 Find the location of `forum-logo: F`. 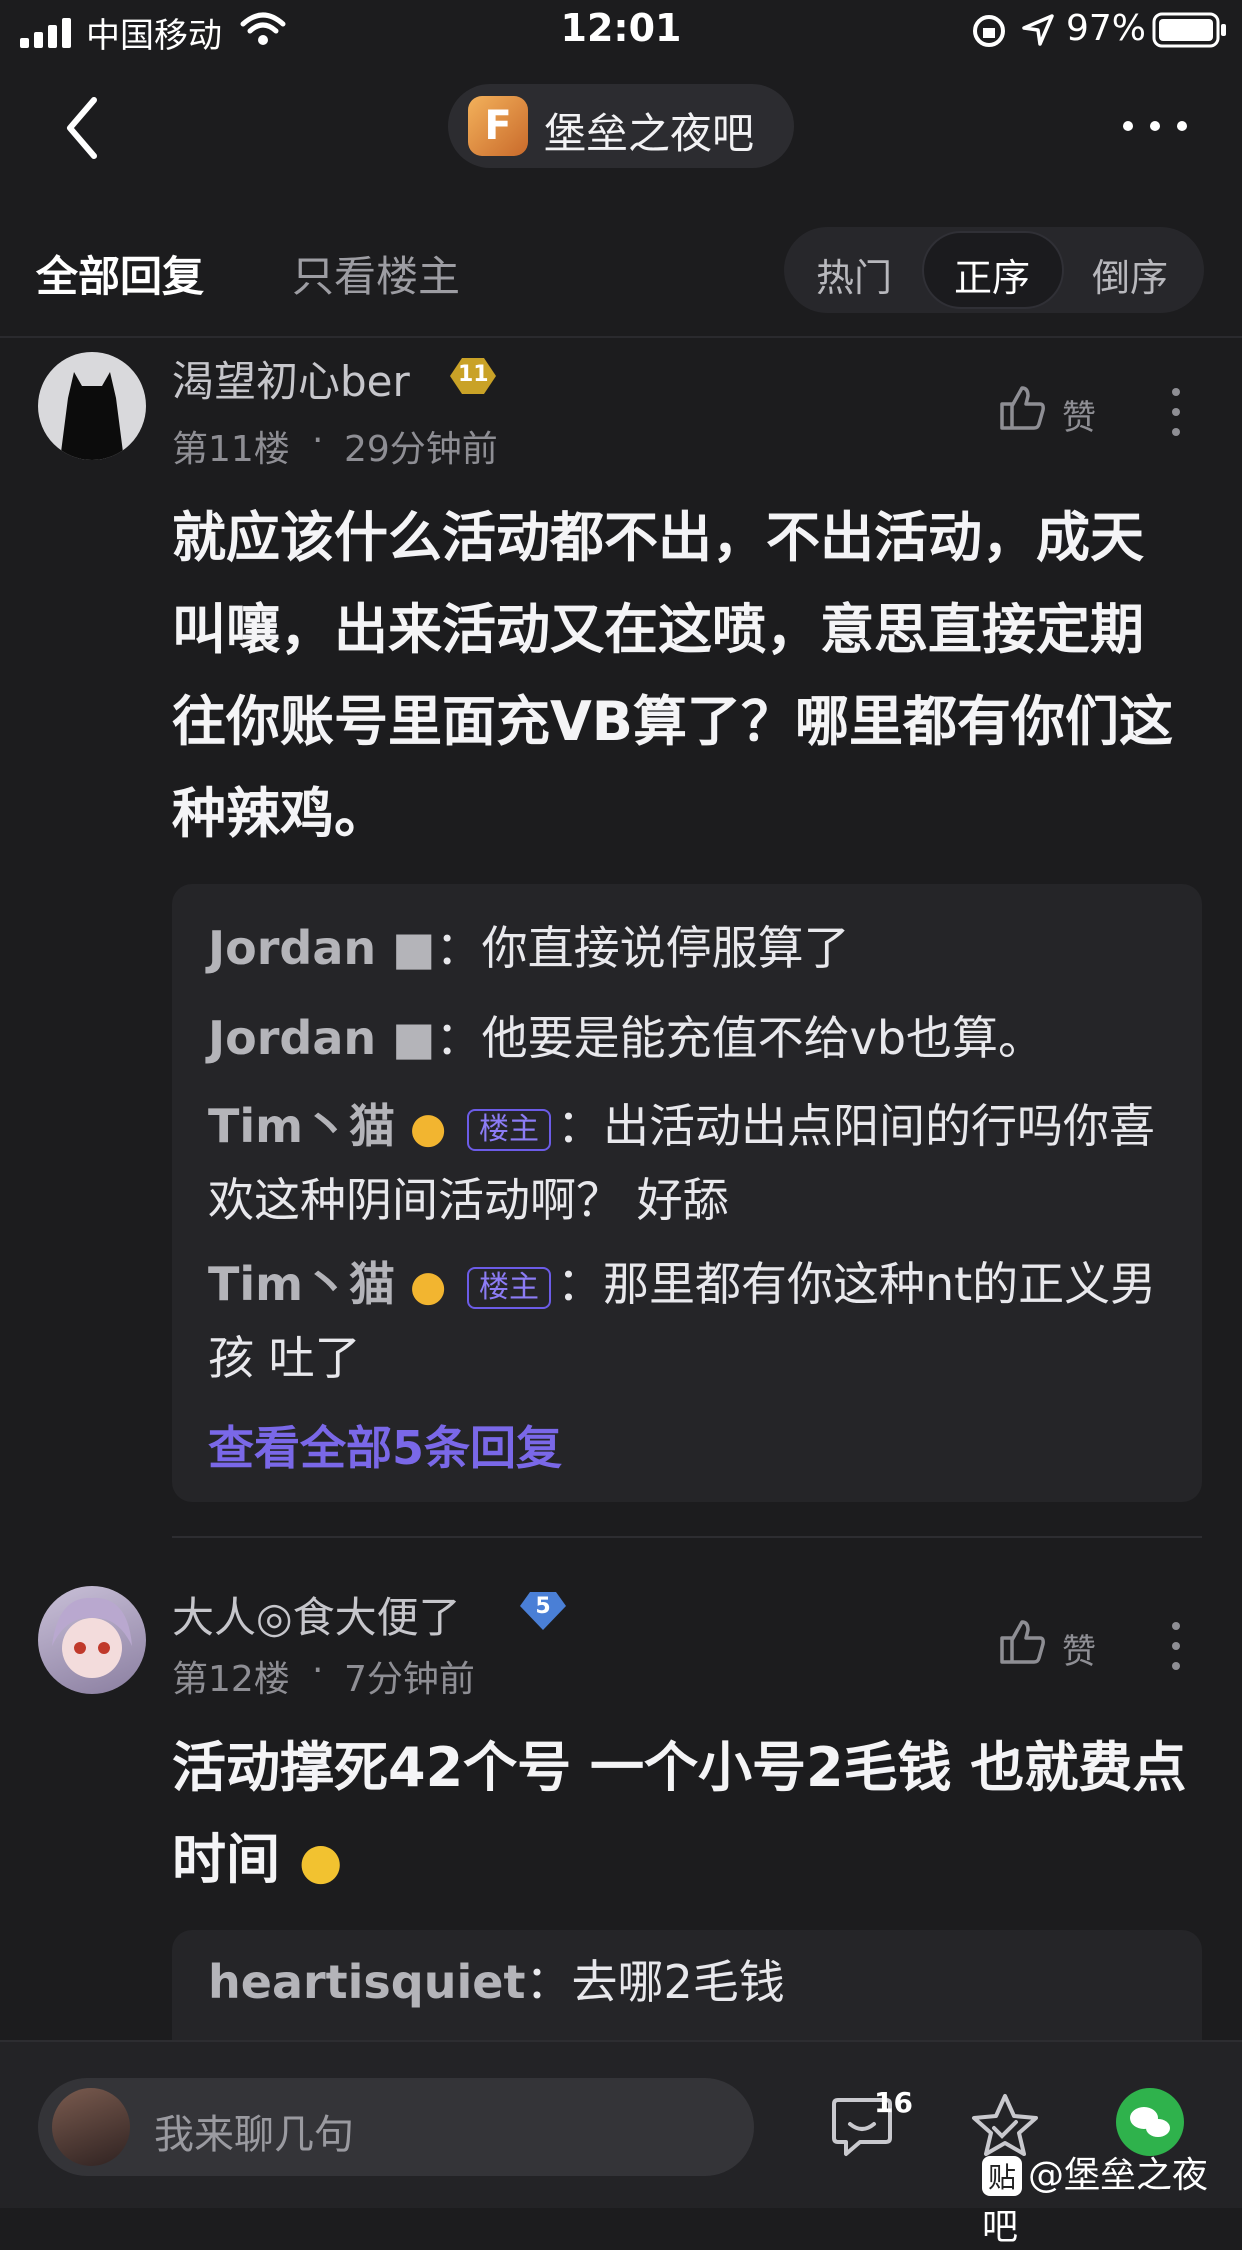

forum-logo: F is located at coordinates (498, 126).